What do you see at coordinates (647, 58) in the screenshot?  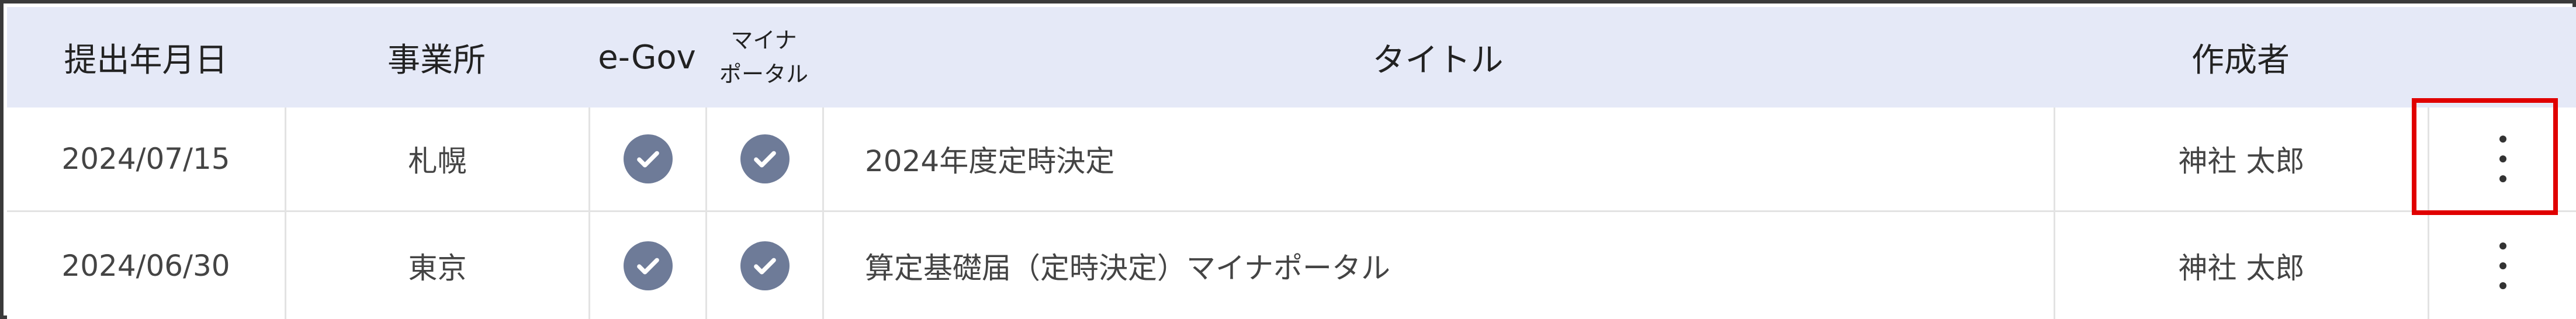 I see `header-egov: e-Gov` at bounding box center [647, 58].